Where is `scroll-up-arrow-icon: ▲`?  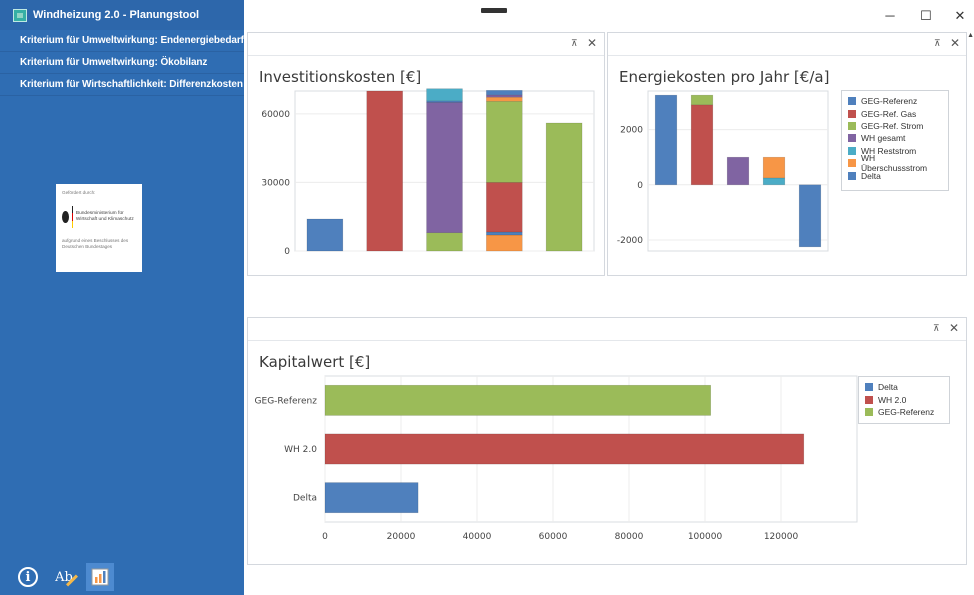 scroll-up-arrow-icon: ▲ is located at coordinates (970, 35).